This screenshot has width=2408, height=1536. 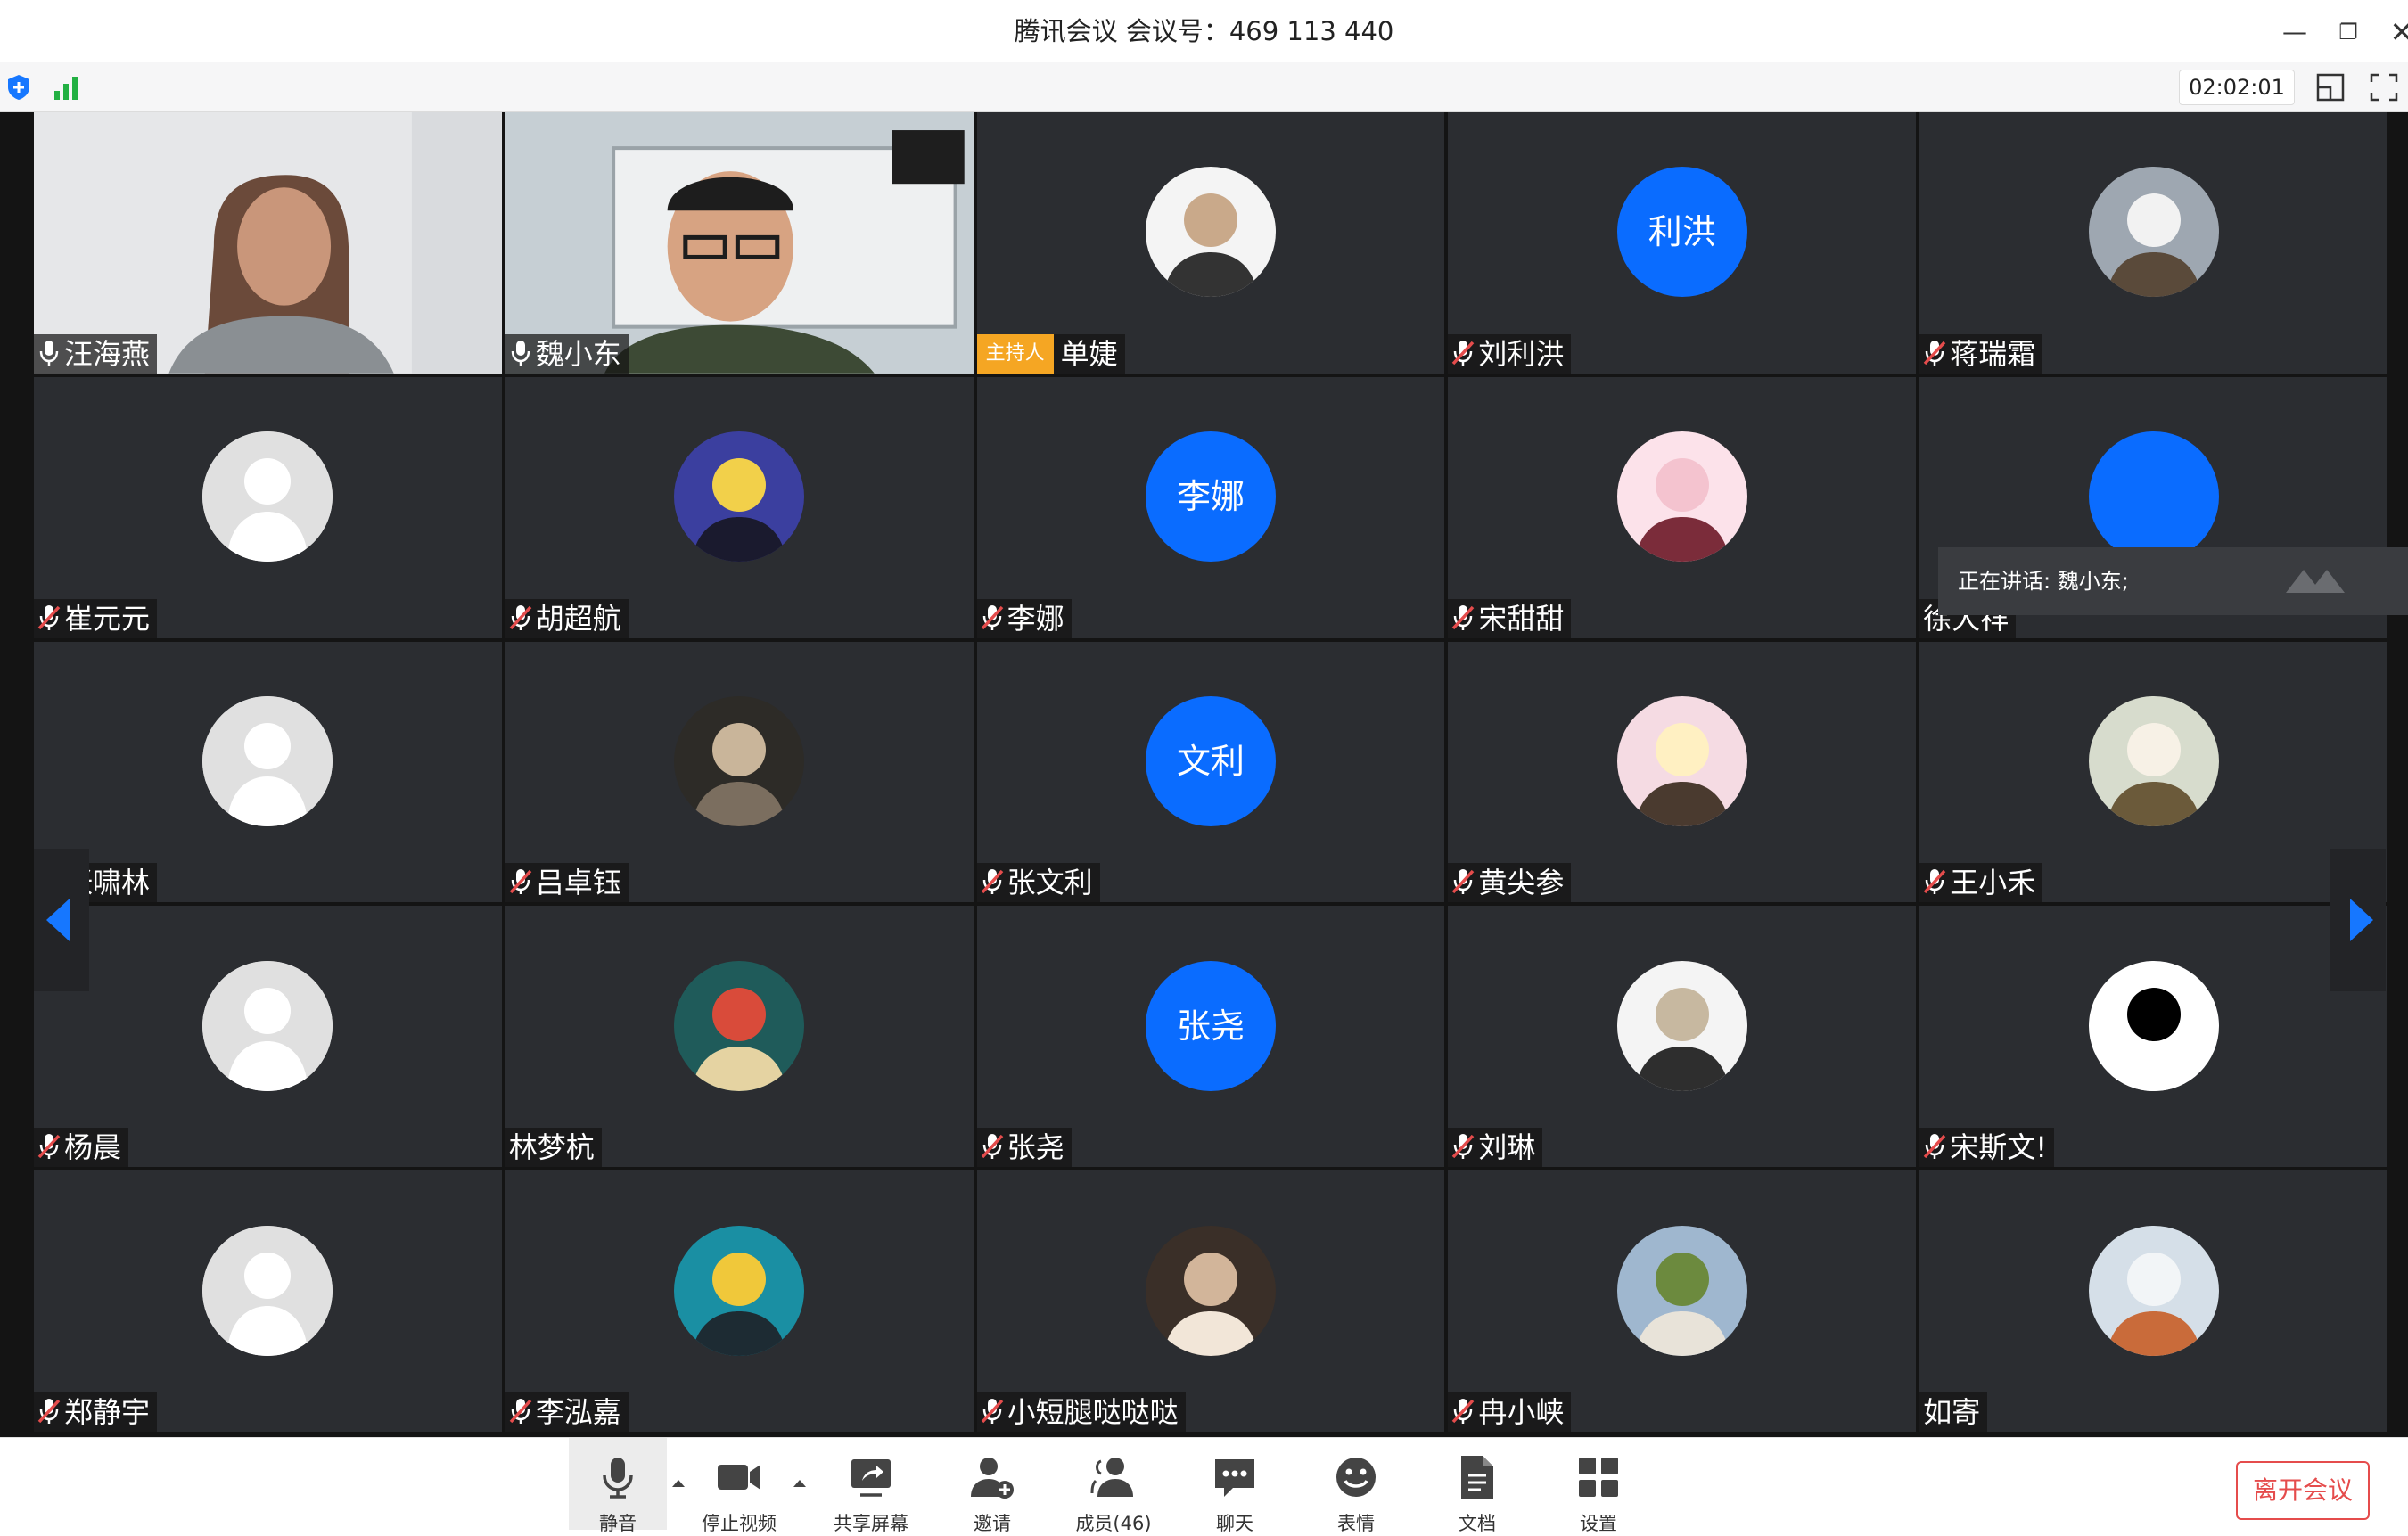 What do you see at coordinates (2153, 772) in the screenshot?
I see `participant-tile: 王小禾` at bounding box center [2153, 772].